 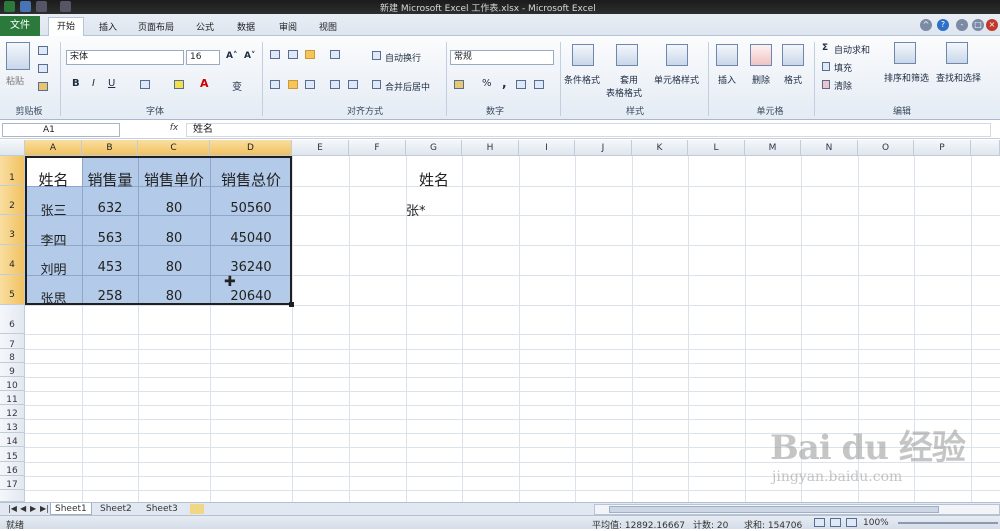 What do you see at coordinates (204, 83) in the screenshot?
I see `font-color-icon: A` at bounding box center [204, 83].